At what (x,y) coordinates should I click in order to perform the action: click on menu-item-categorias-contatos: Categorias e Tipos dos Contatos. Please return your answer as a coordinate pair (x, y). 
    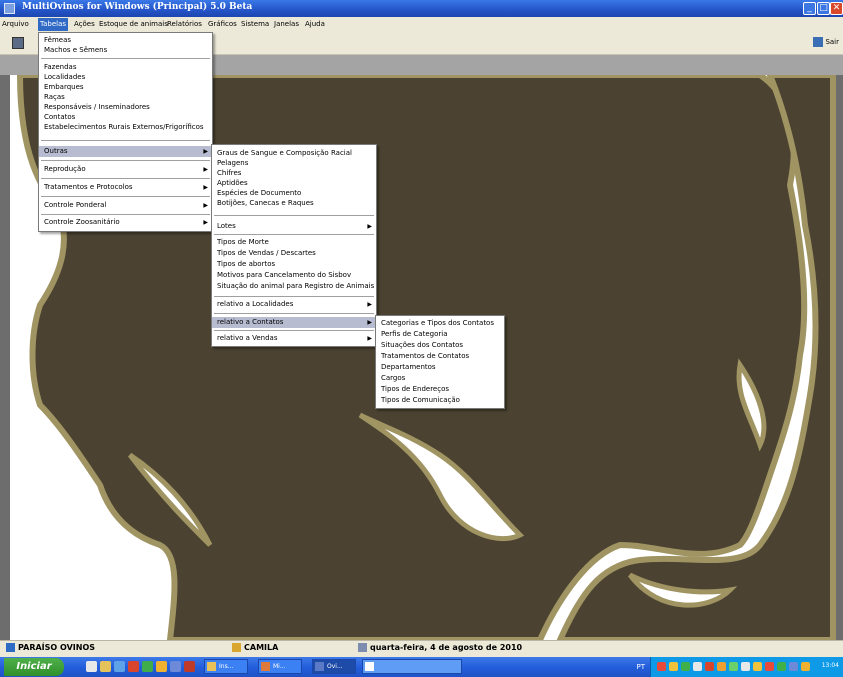
    Looking at the image, I should click on (440, 323).